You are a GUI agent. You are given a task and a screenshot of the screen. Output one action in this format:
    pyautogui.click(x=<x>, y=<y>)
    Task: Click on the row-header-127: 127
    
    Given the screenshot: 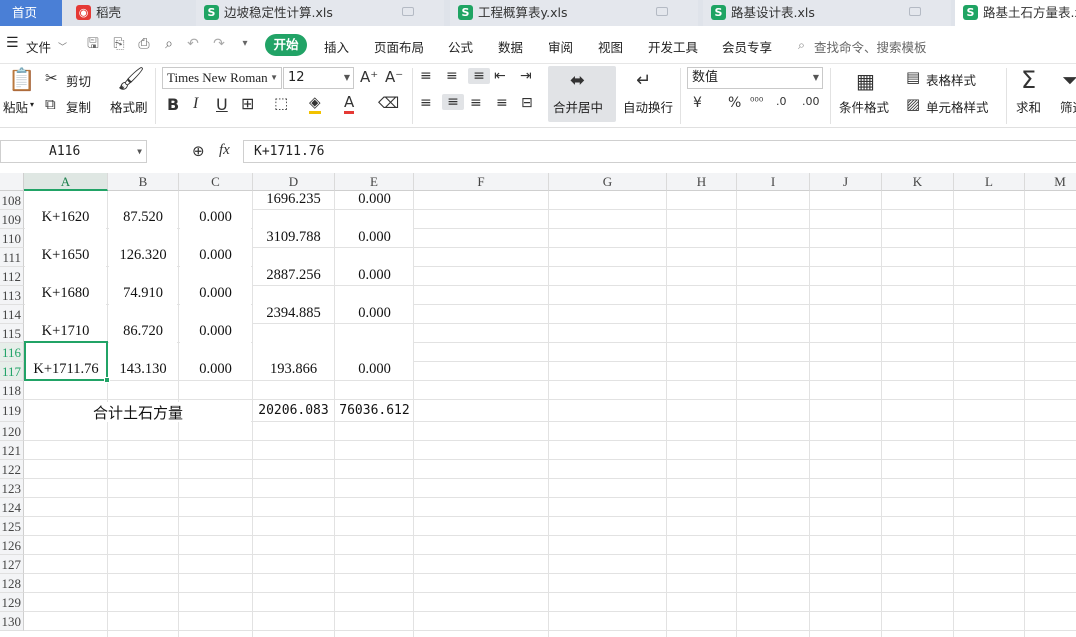 What is the action you would take?
    pyautogui.click(x=12, y=564)
    